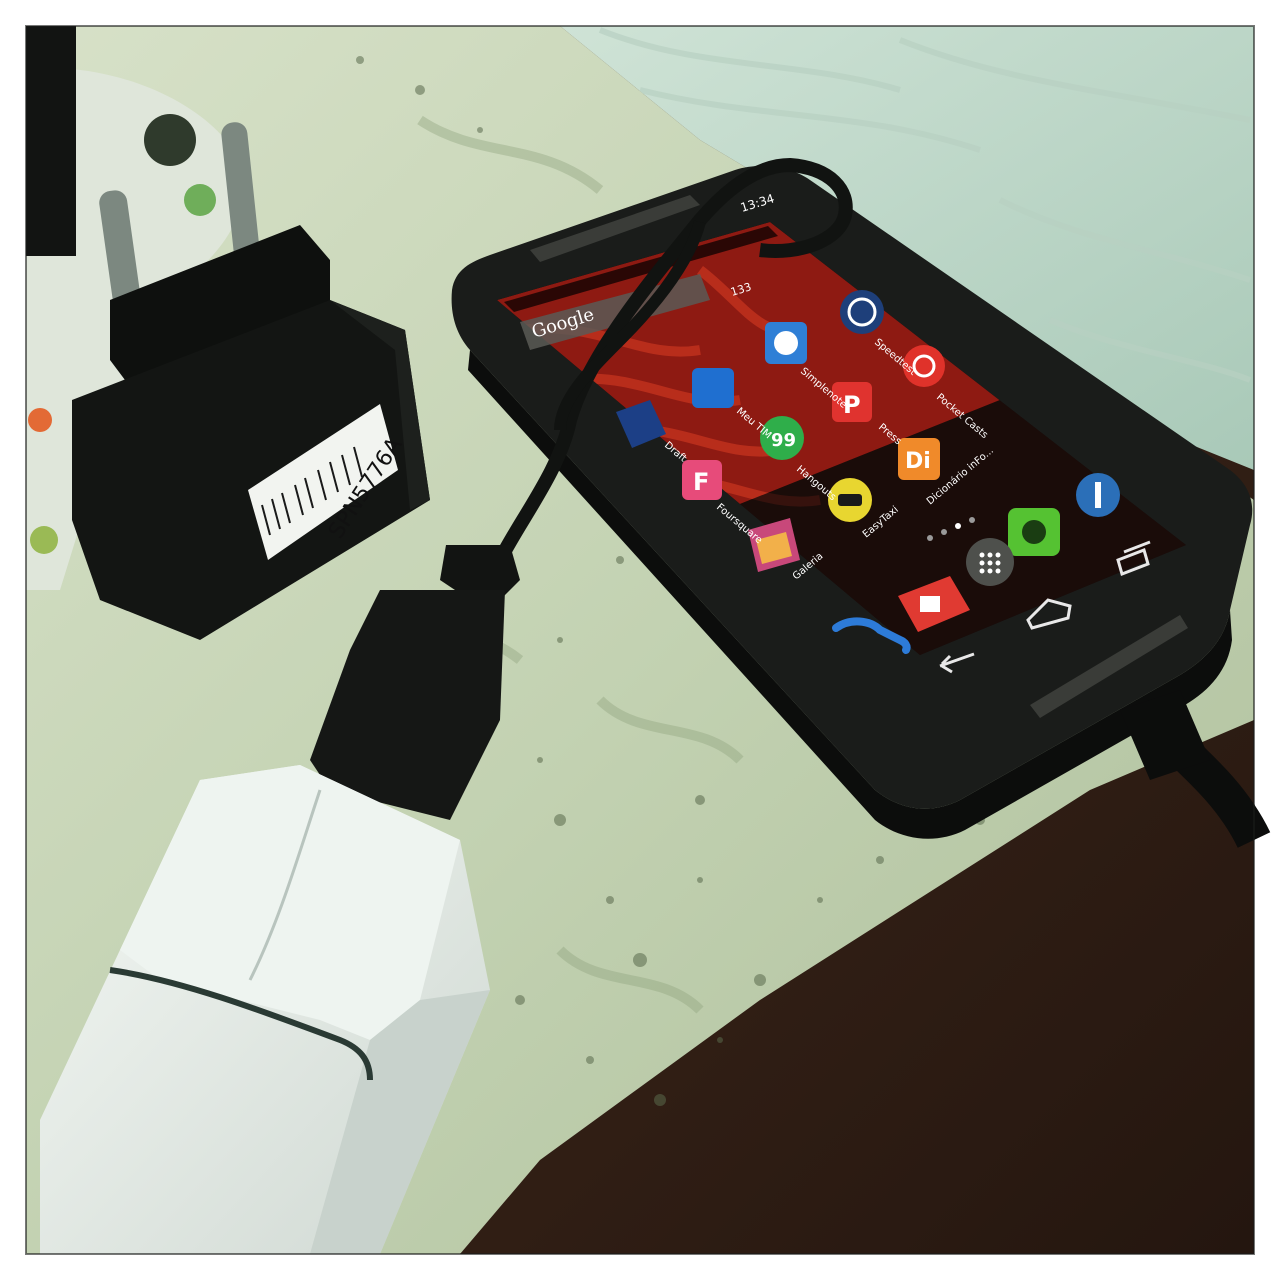 The image size is (1280, 1280). I want to click on meu-tim-icon, so click(713, 388).